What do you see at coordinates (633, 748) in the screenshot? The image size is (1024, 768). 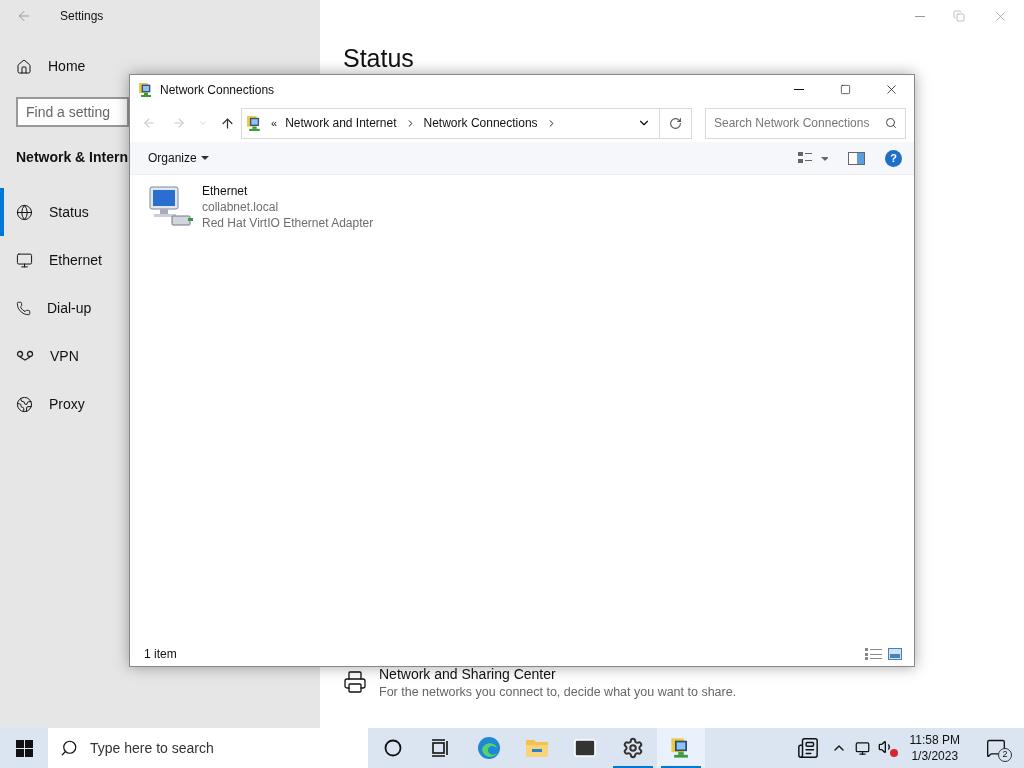 I see `settings-icon` at bounding box center [633, 748].